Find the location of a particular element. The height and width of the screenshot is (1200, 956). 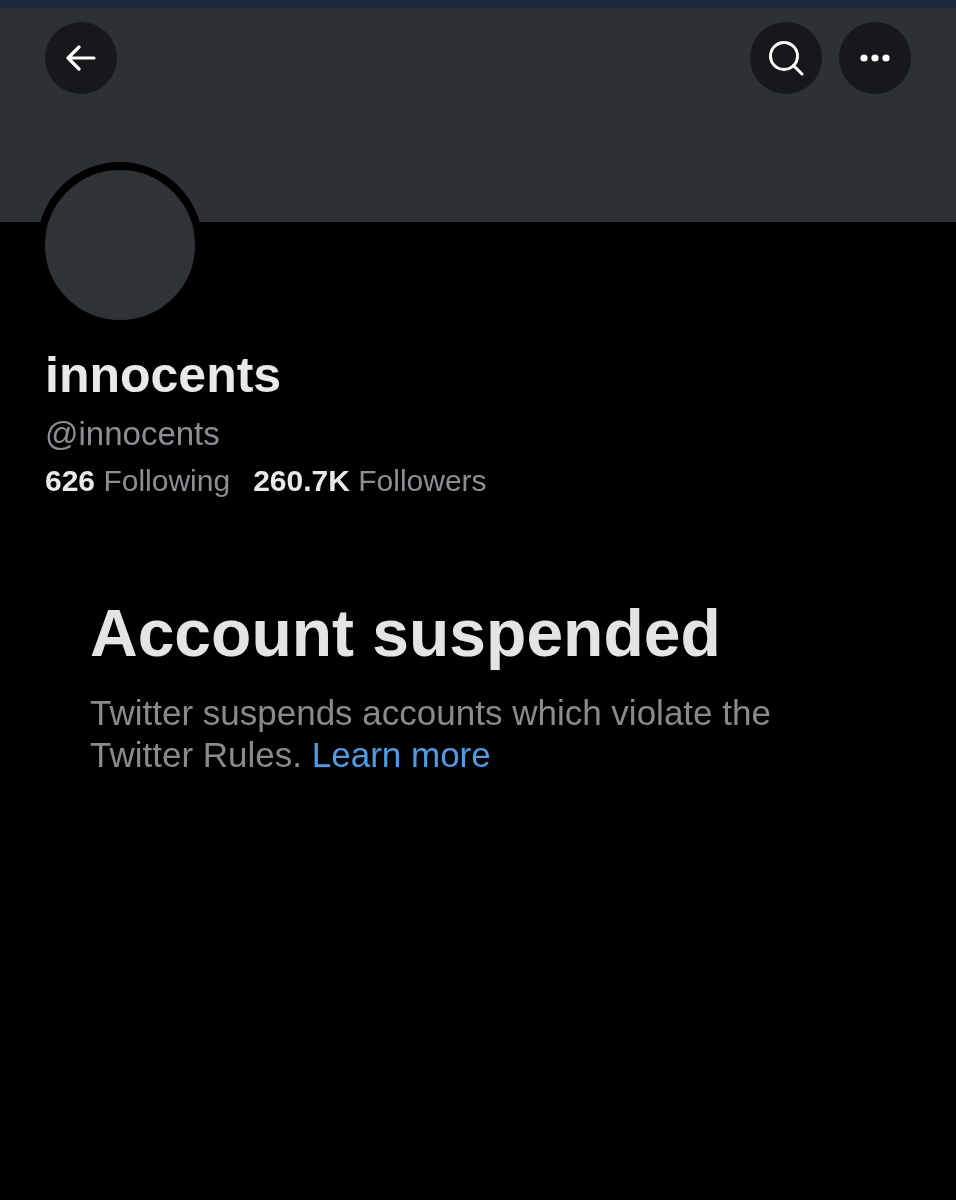

suspension-message: Twitter suspends accounts which violate the Twitter Rules. Learn more is located at coordinates (431, 734).